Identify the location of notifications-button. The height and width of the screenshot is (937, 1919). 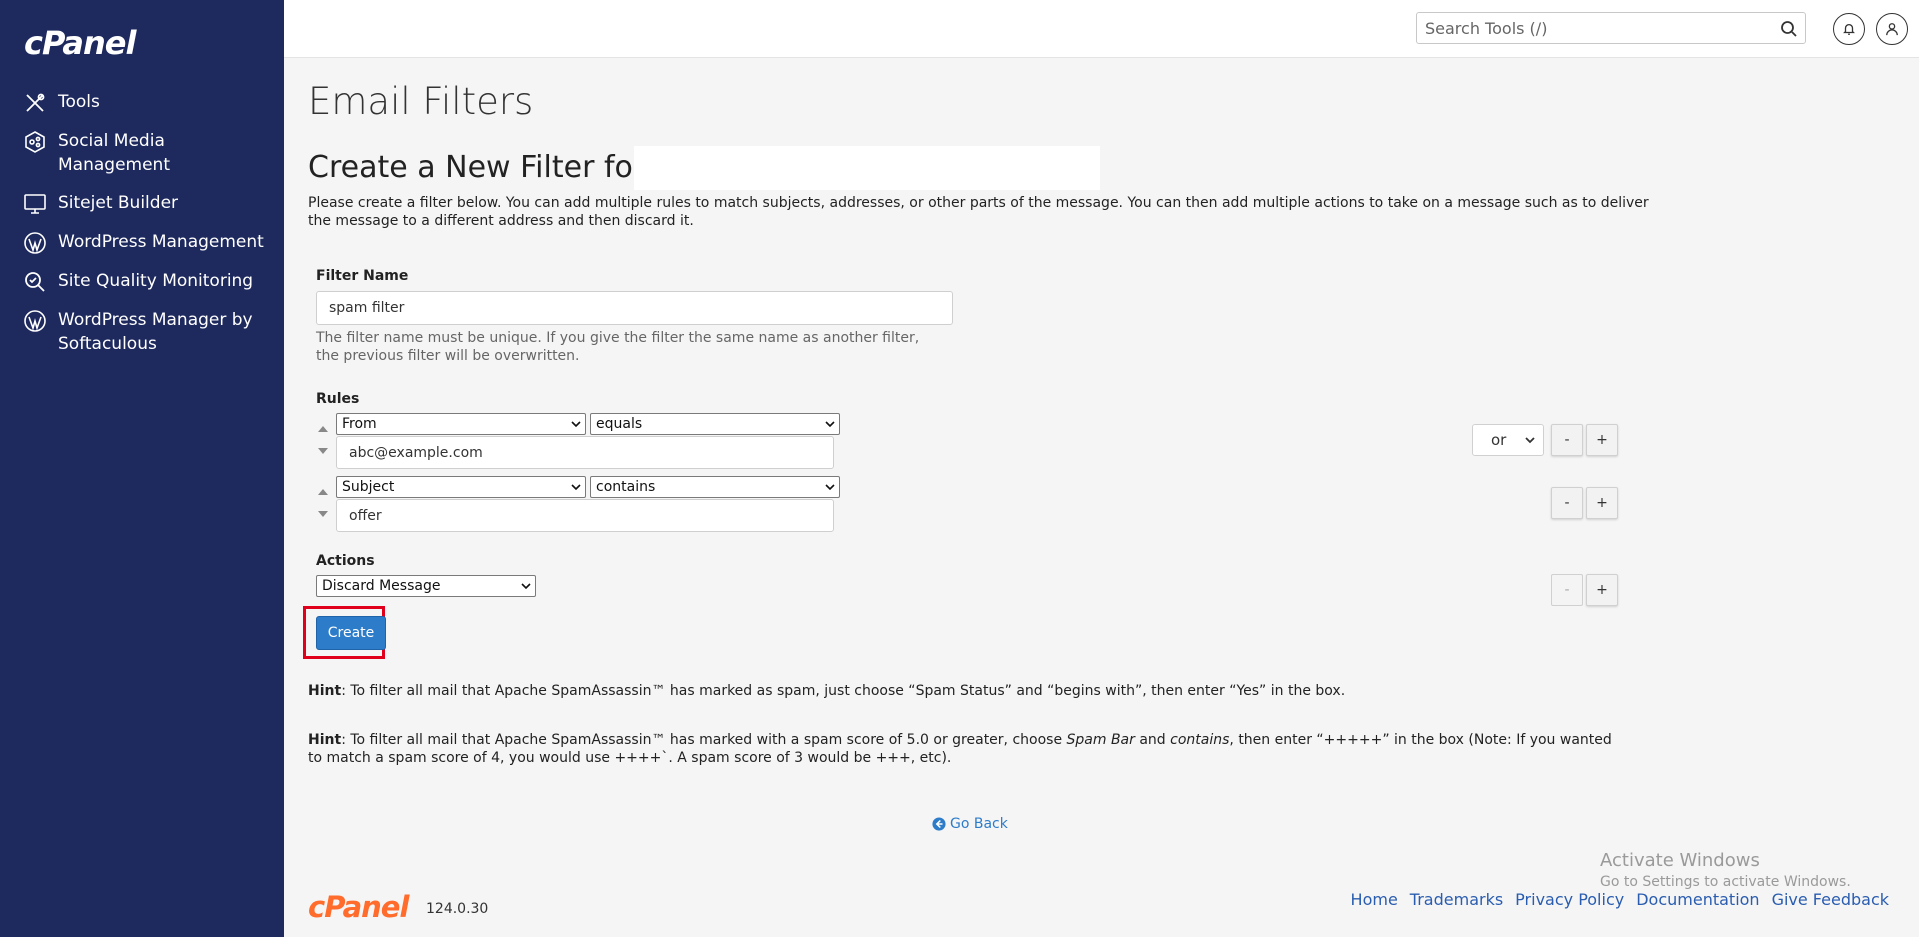
(1849, 29).